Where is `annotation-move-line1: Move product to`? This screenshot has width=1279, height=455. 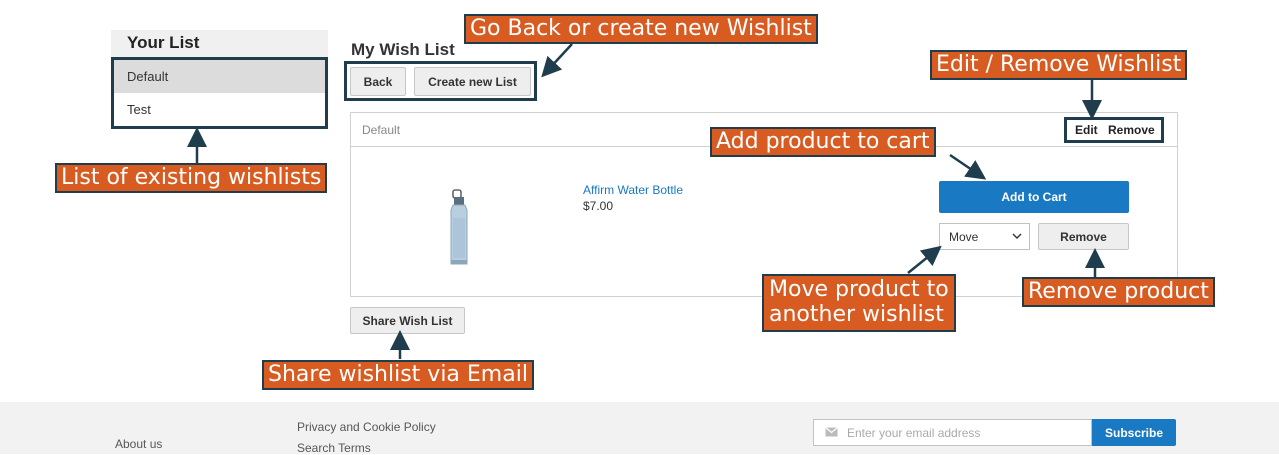 annotation-move-line1: Move product to is located at coordinates (859, 289).